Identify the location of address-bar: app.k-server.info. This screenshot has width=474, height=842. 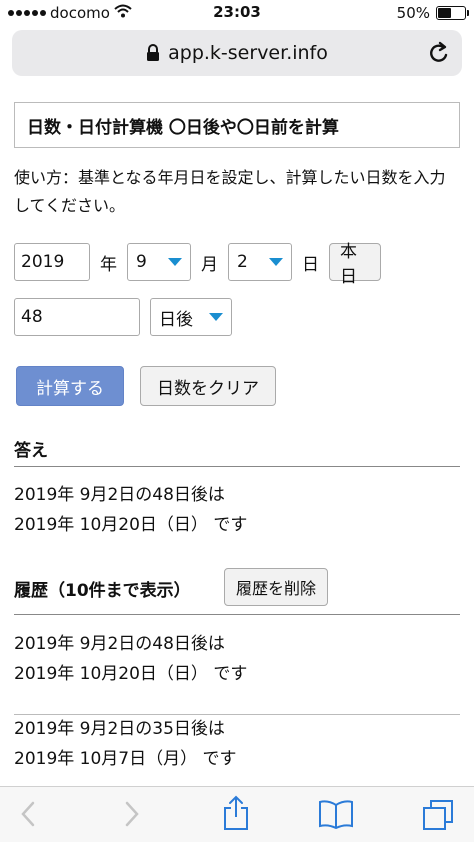
(237, 53).